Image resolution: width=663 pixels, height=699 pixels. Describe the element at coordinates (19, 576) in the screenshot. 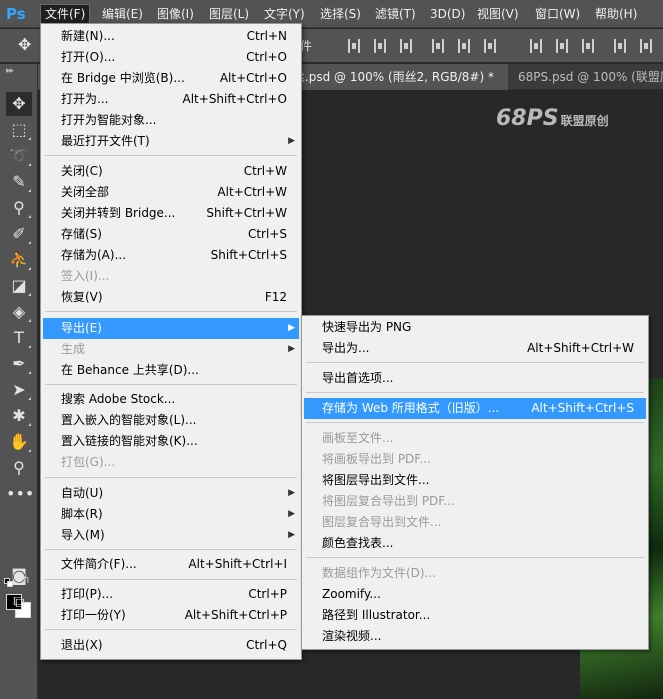

I see `quick-mask-icon: ◙` at that location.